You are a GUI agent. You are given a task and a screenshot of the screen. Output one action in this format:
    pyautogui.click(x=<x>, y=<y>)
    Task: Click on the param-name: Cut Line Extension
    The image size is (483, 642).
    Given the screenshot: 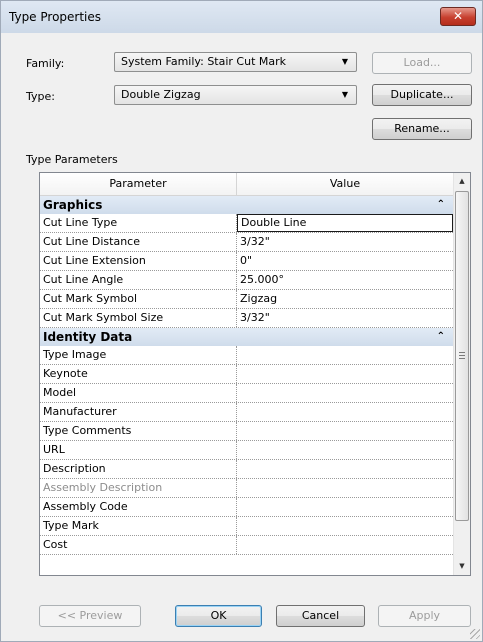 What is the action you would take?
    pyautogui.click(x=138, y=261)
    